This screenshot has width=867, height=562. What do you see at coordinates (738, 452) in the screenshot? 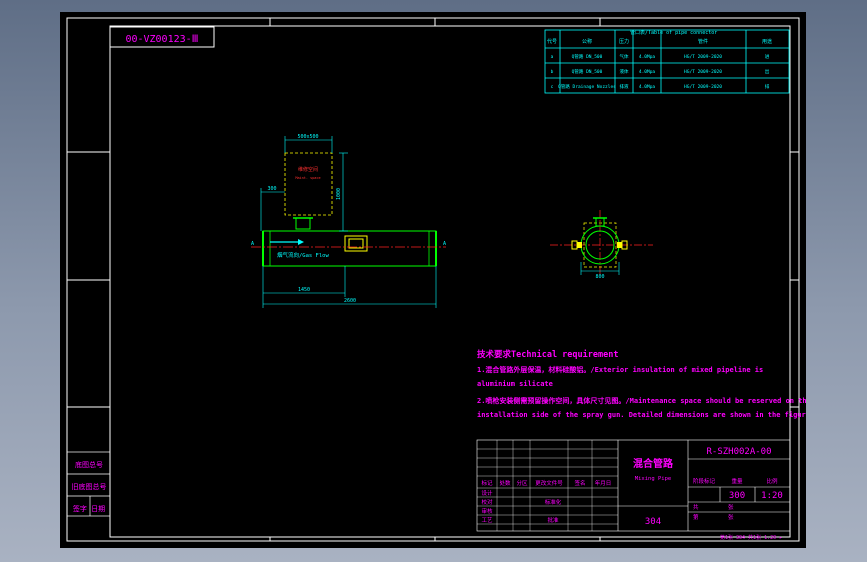
I see `drawing-part-number: R-SZH002A-00` at bounding box center [738, 452].